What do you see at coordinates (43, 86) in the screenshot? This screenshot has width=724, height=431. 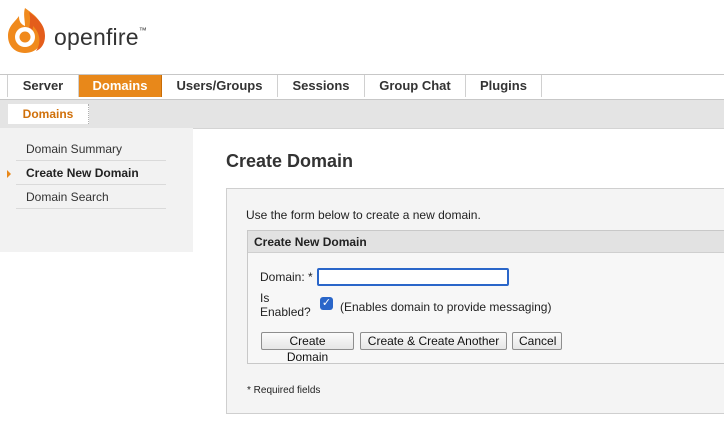 I see `tab-server: Server` at bounding box center [43, 86].